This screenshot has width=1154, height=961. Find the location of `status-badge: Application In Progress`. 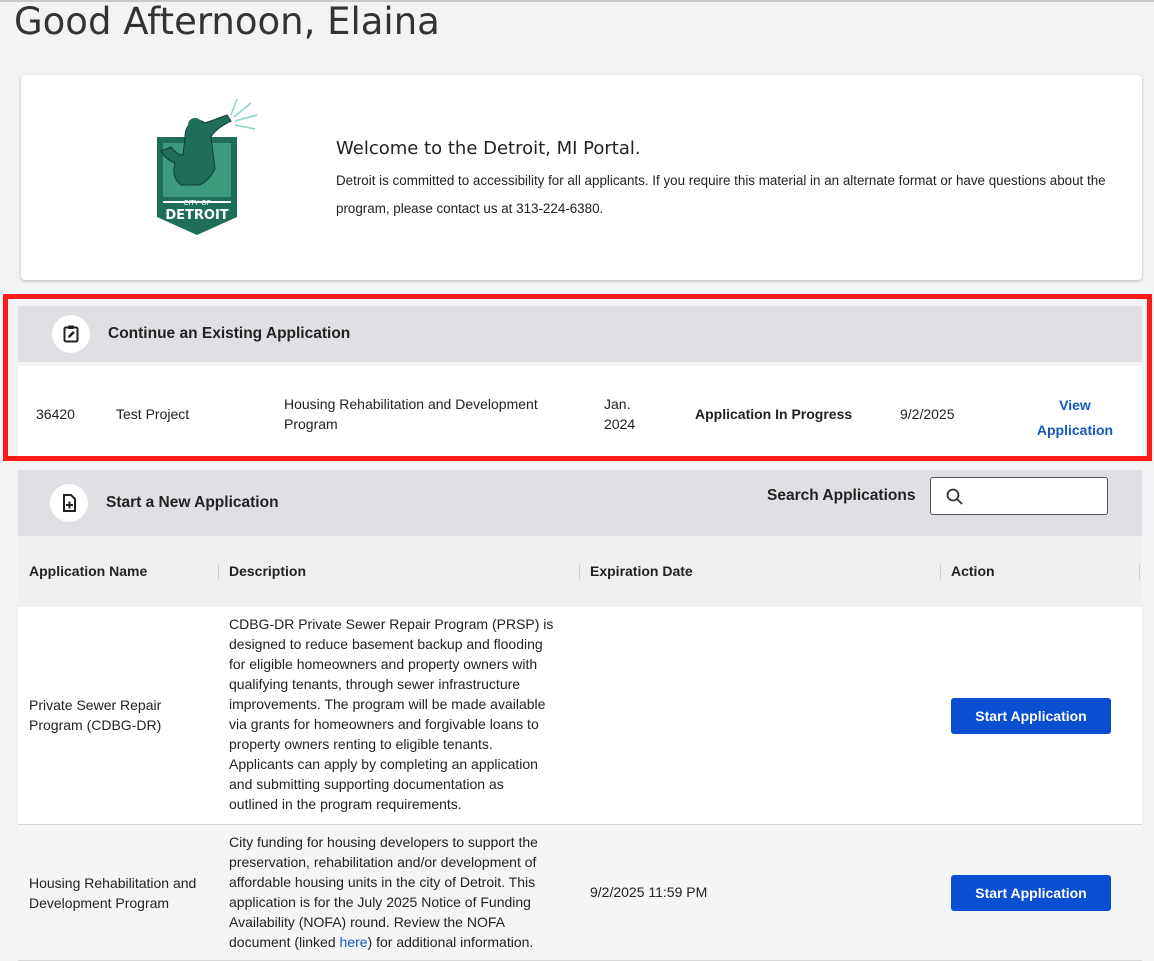

status-badge: Application In Progress is located at coordinates (774, 414).